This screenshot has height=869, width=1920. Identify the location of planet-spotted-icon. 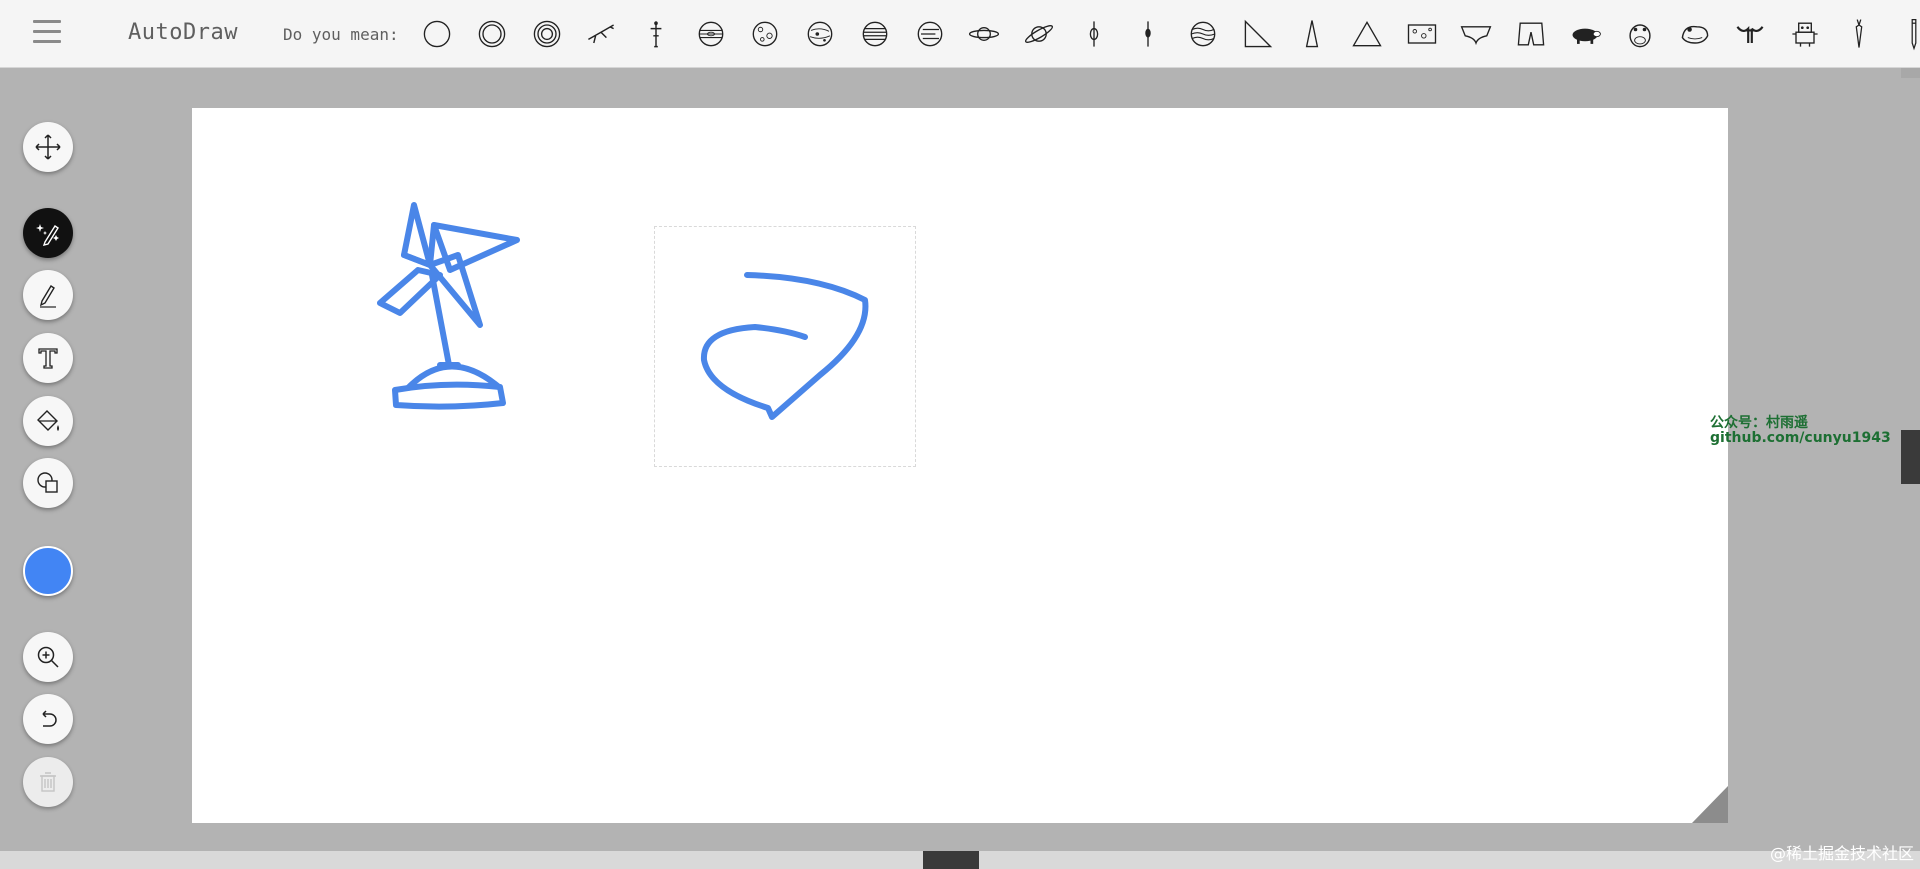
(820, 34).